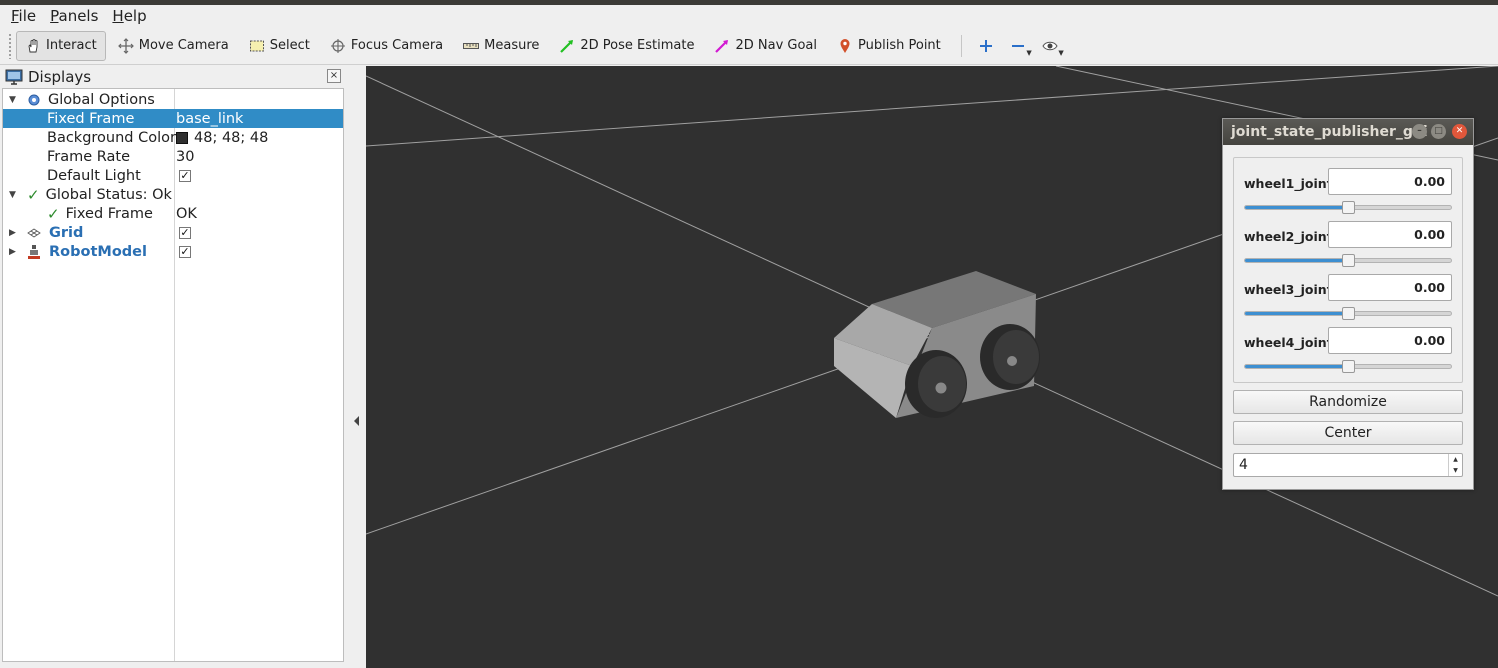 Image resolution: width=1498 pixels, height=668 pixels. I want to click on select-tool-button: Select, so click(279, 46).